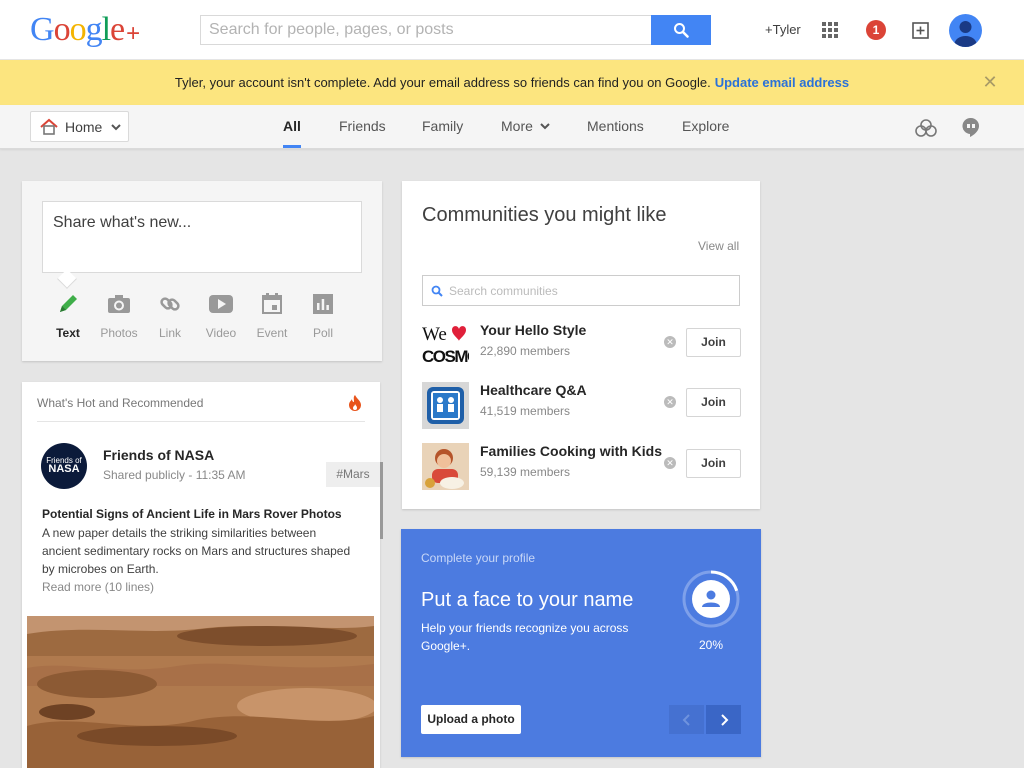 The width and height of the screenshot is (1024, 768). Describe the element at coordinates (49, 126) in the screenshot. I see `home-icon` at that location.